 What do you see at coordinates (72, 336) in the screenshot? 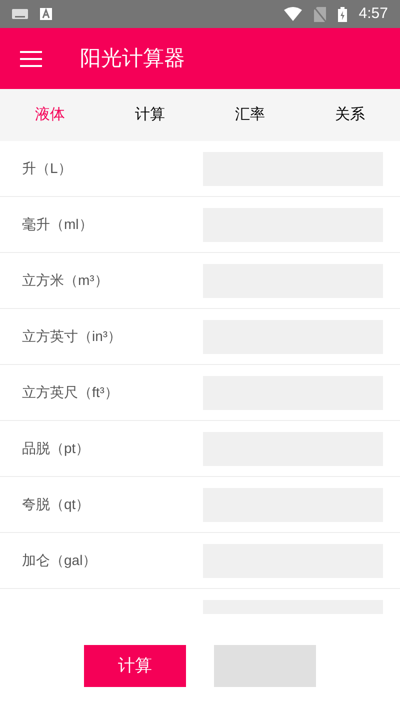
I see `unit-label: 立方英寸（in³）` at bounding box center [72, 336].